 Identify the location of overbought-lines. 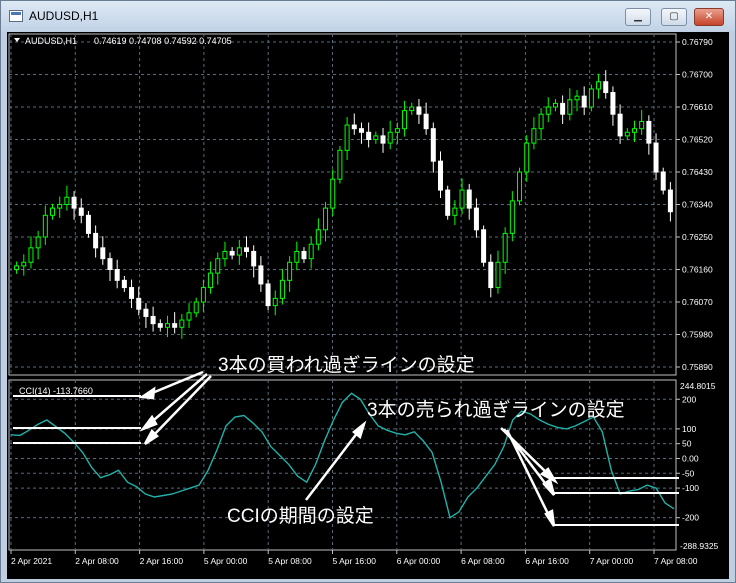
(77, 419).